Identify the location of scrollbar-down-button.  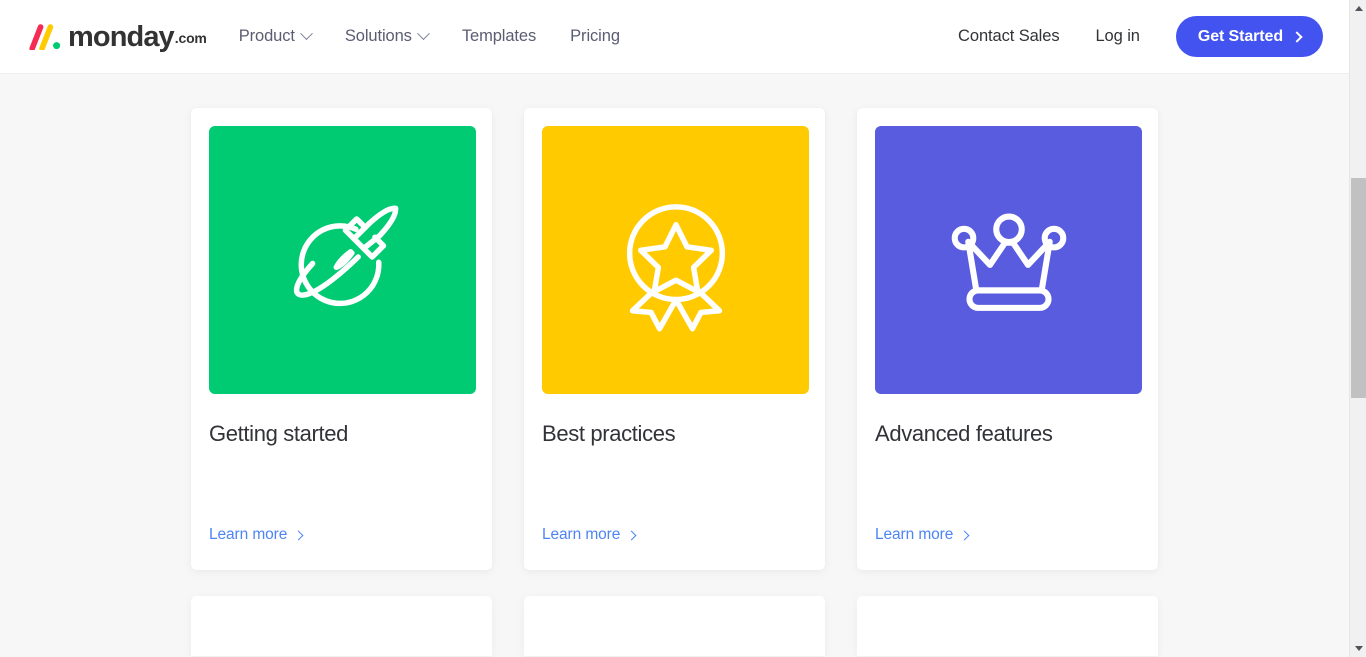
(1358, 648).